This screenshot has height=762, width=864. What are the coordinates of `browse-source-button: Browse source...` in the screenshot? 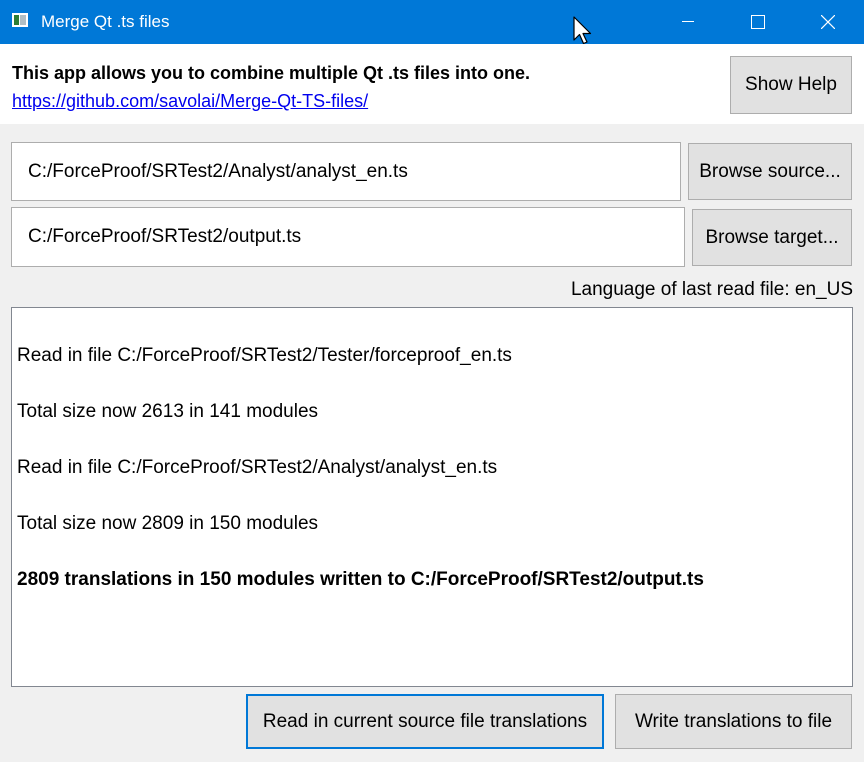 It's located at (770, 171).